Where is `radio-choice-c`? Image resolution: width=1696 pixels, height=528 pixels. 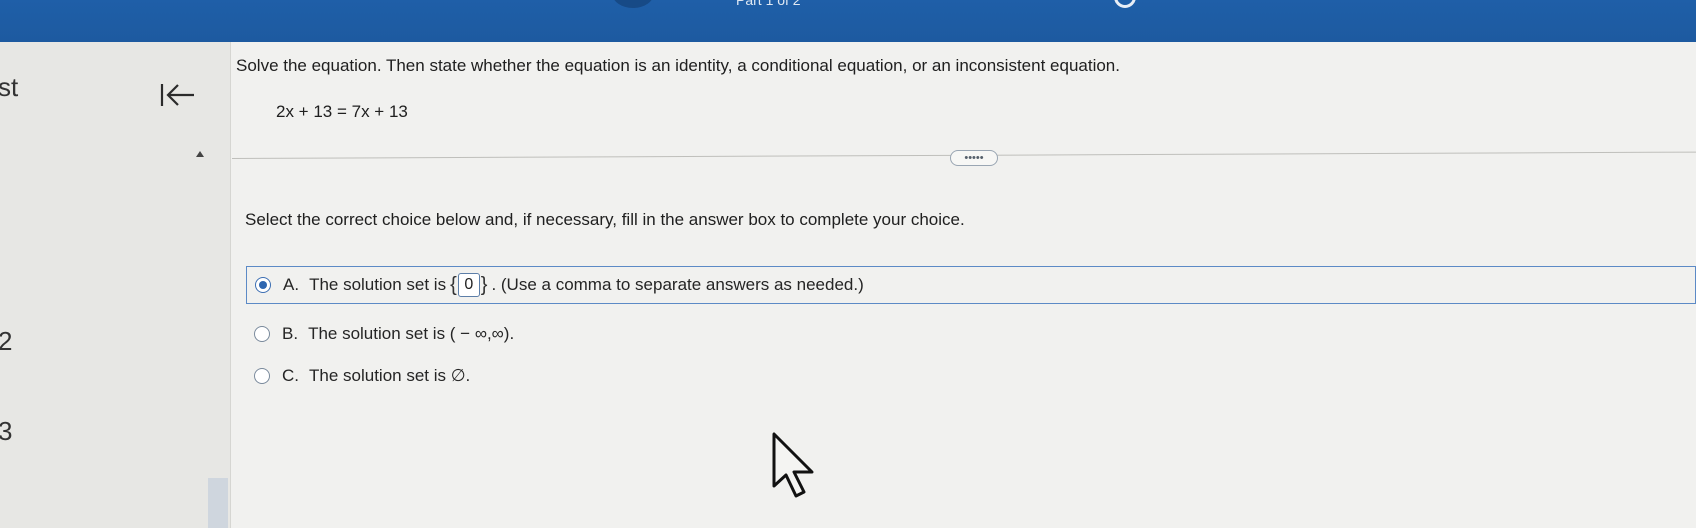 radio-choice-c is located at coordinates (262, 376).